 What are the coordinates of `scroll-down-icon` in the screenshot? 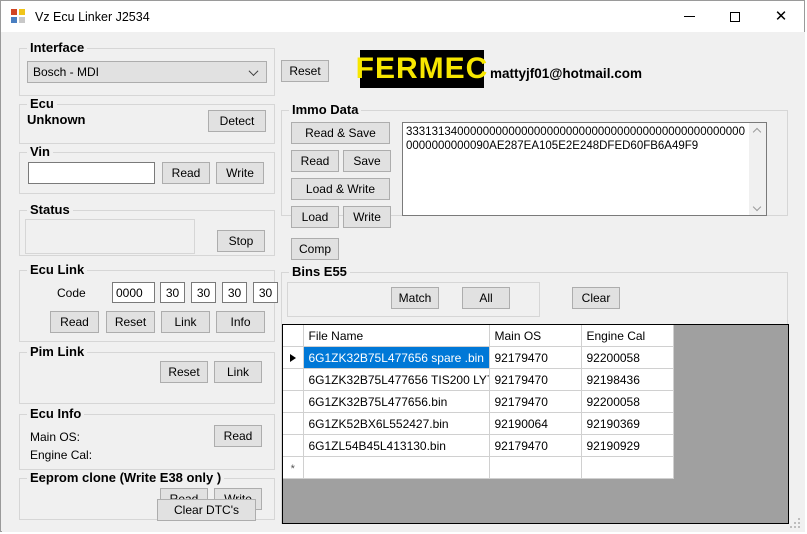 It's located at (757, 206).